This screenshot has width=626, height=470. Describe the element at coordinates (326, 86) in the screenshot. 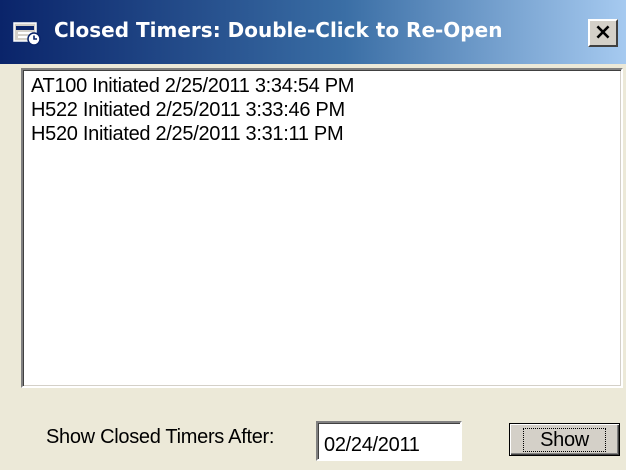

I see `list-item: AT100 Initiated 2/25/2011 3:34:54 PM` at that location.